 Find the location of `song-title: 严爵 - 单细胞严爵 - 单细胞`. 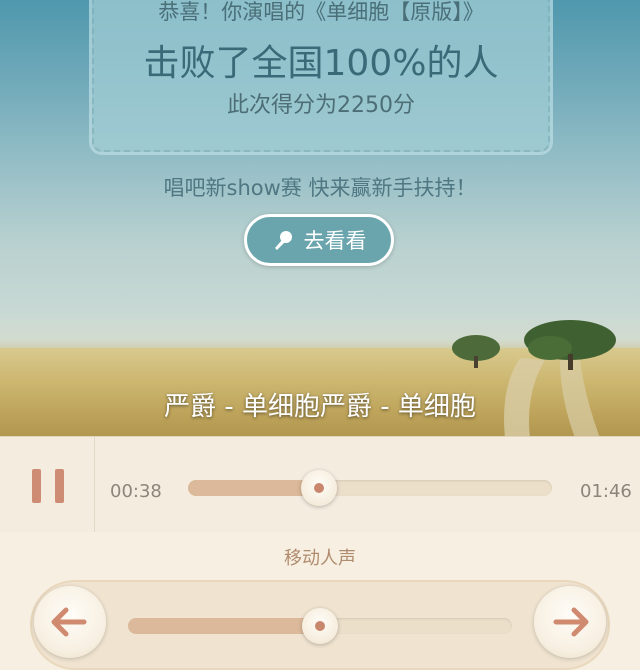

song-title: 严爵 - 单细胞严爵 - 单细胞 is located at coordinates (320, 407).